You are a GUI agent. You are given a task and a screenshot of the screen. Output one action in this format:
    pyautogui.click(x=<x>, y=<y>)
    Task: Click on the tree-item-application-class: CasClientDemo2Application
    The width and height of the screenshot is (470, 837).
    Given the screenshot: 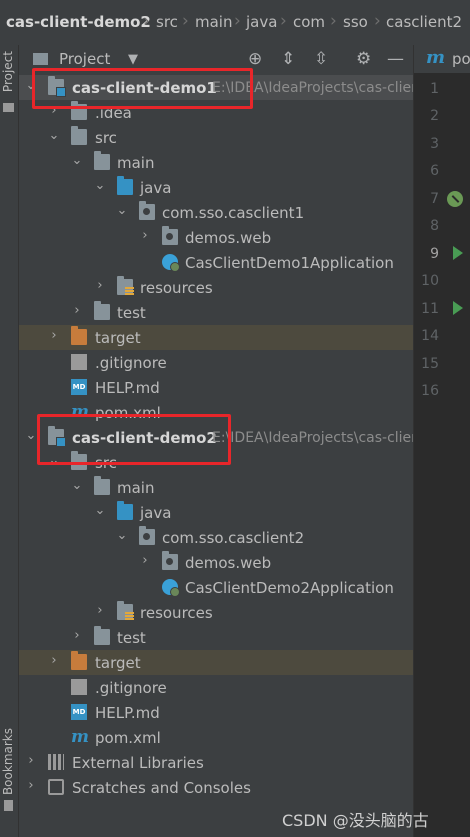 What is the action you would take?
    pyautogui.click(x=216, y=587)
    